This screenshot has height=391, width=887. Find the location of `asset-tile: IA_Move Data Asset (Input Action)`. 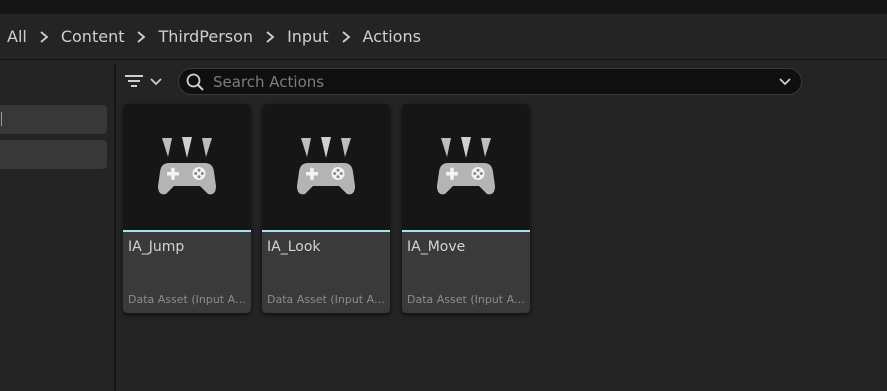

asset-tile: IA_Move Data Asset (Input Action) is located at coordinates (466, 208).